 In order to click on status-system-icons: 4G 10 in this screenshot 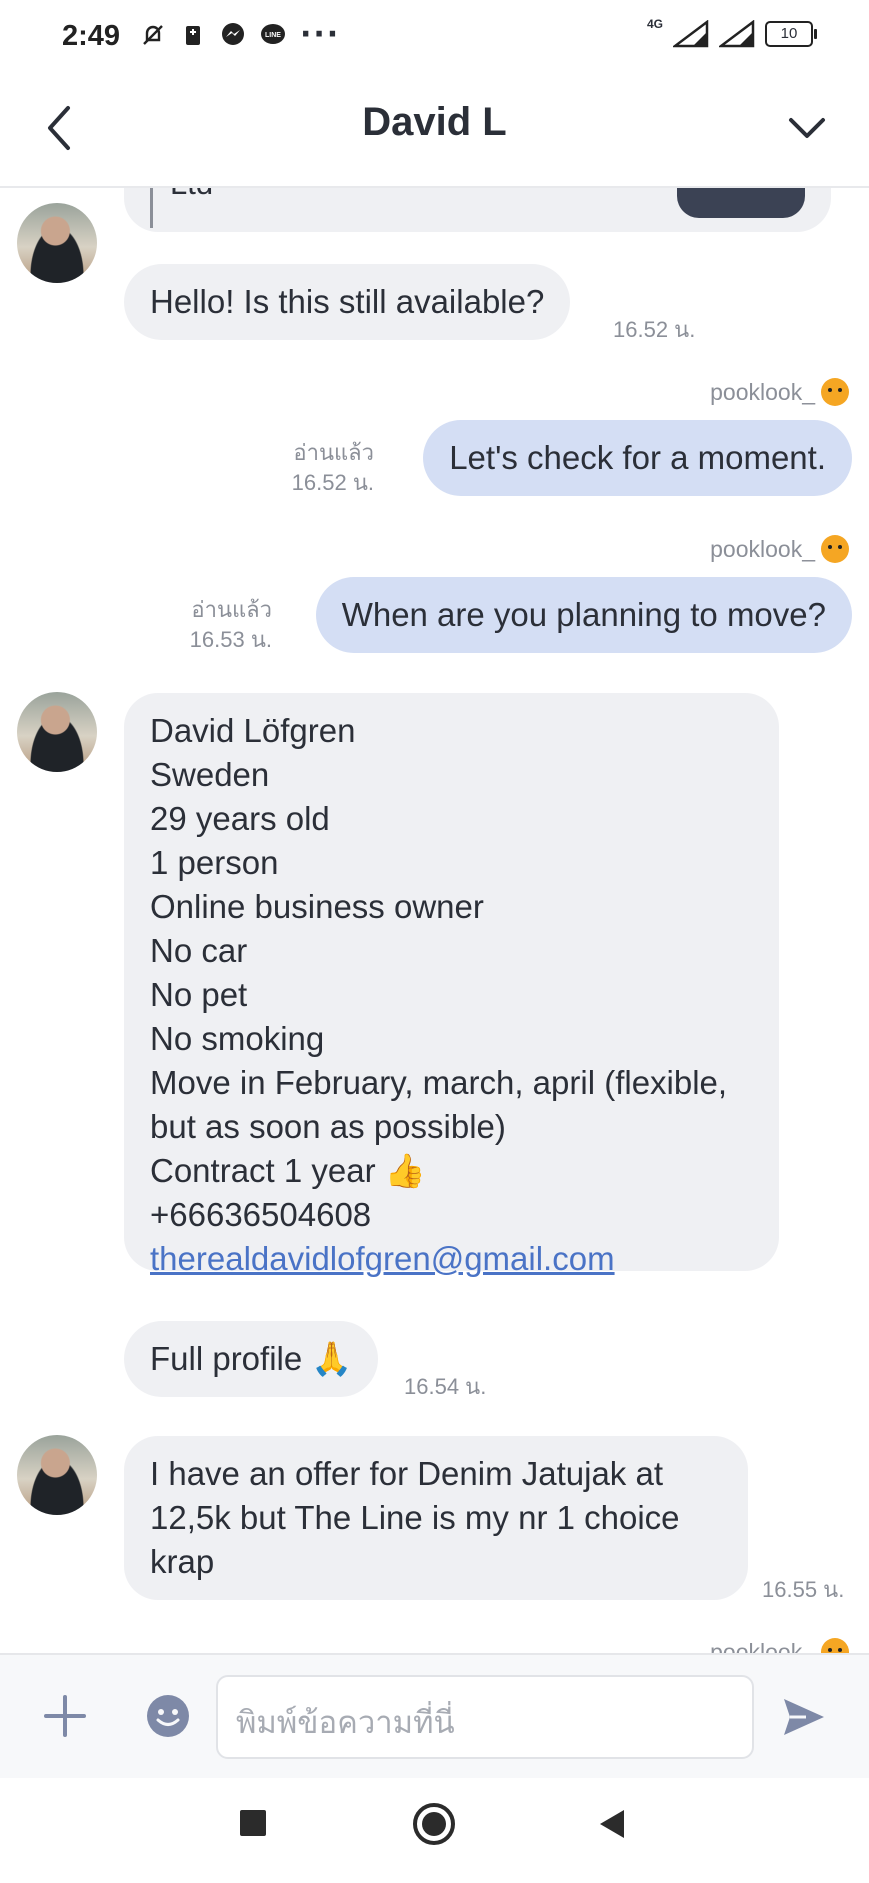, I will do `click(731, 32)`.